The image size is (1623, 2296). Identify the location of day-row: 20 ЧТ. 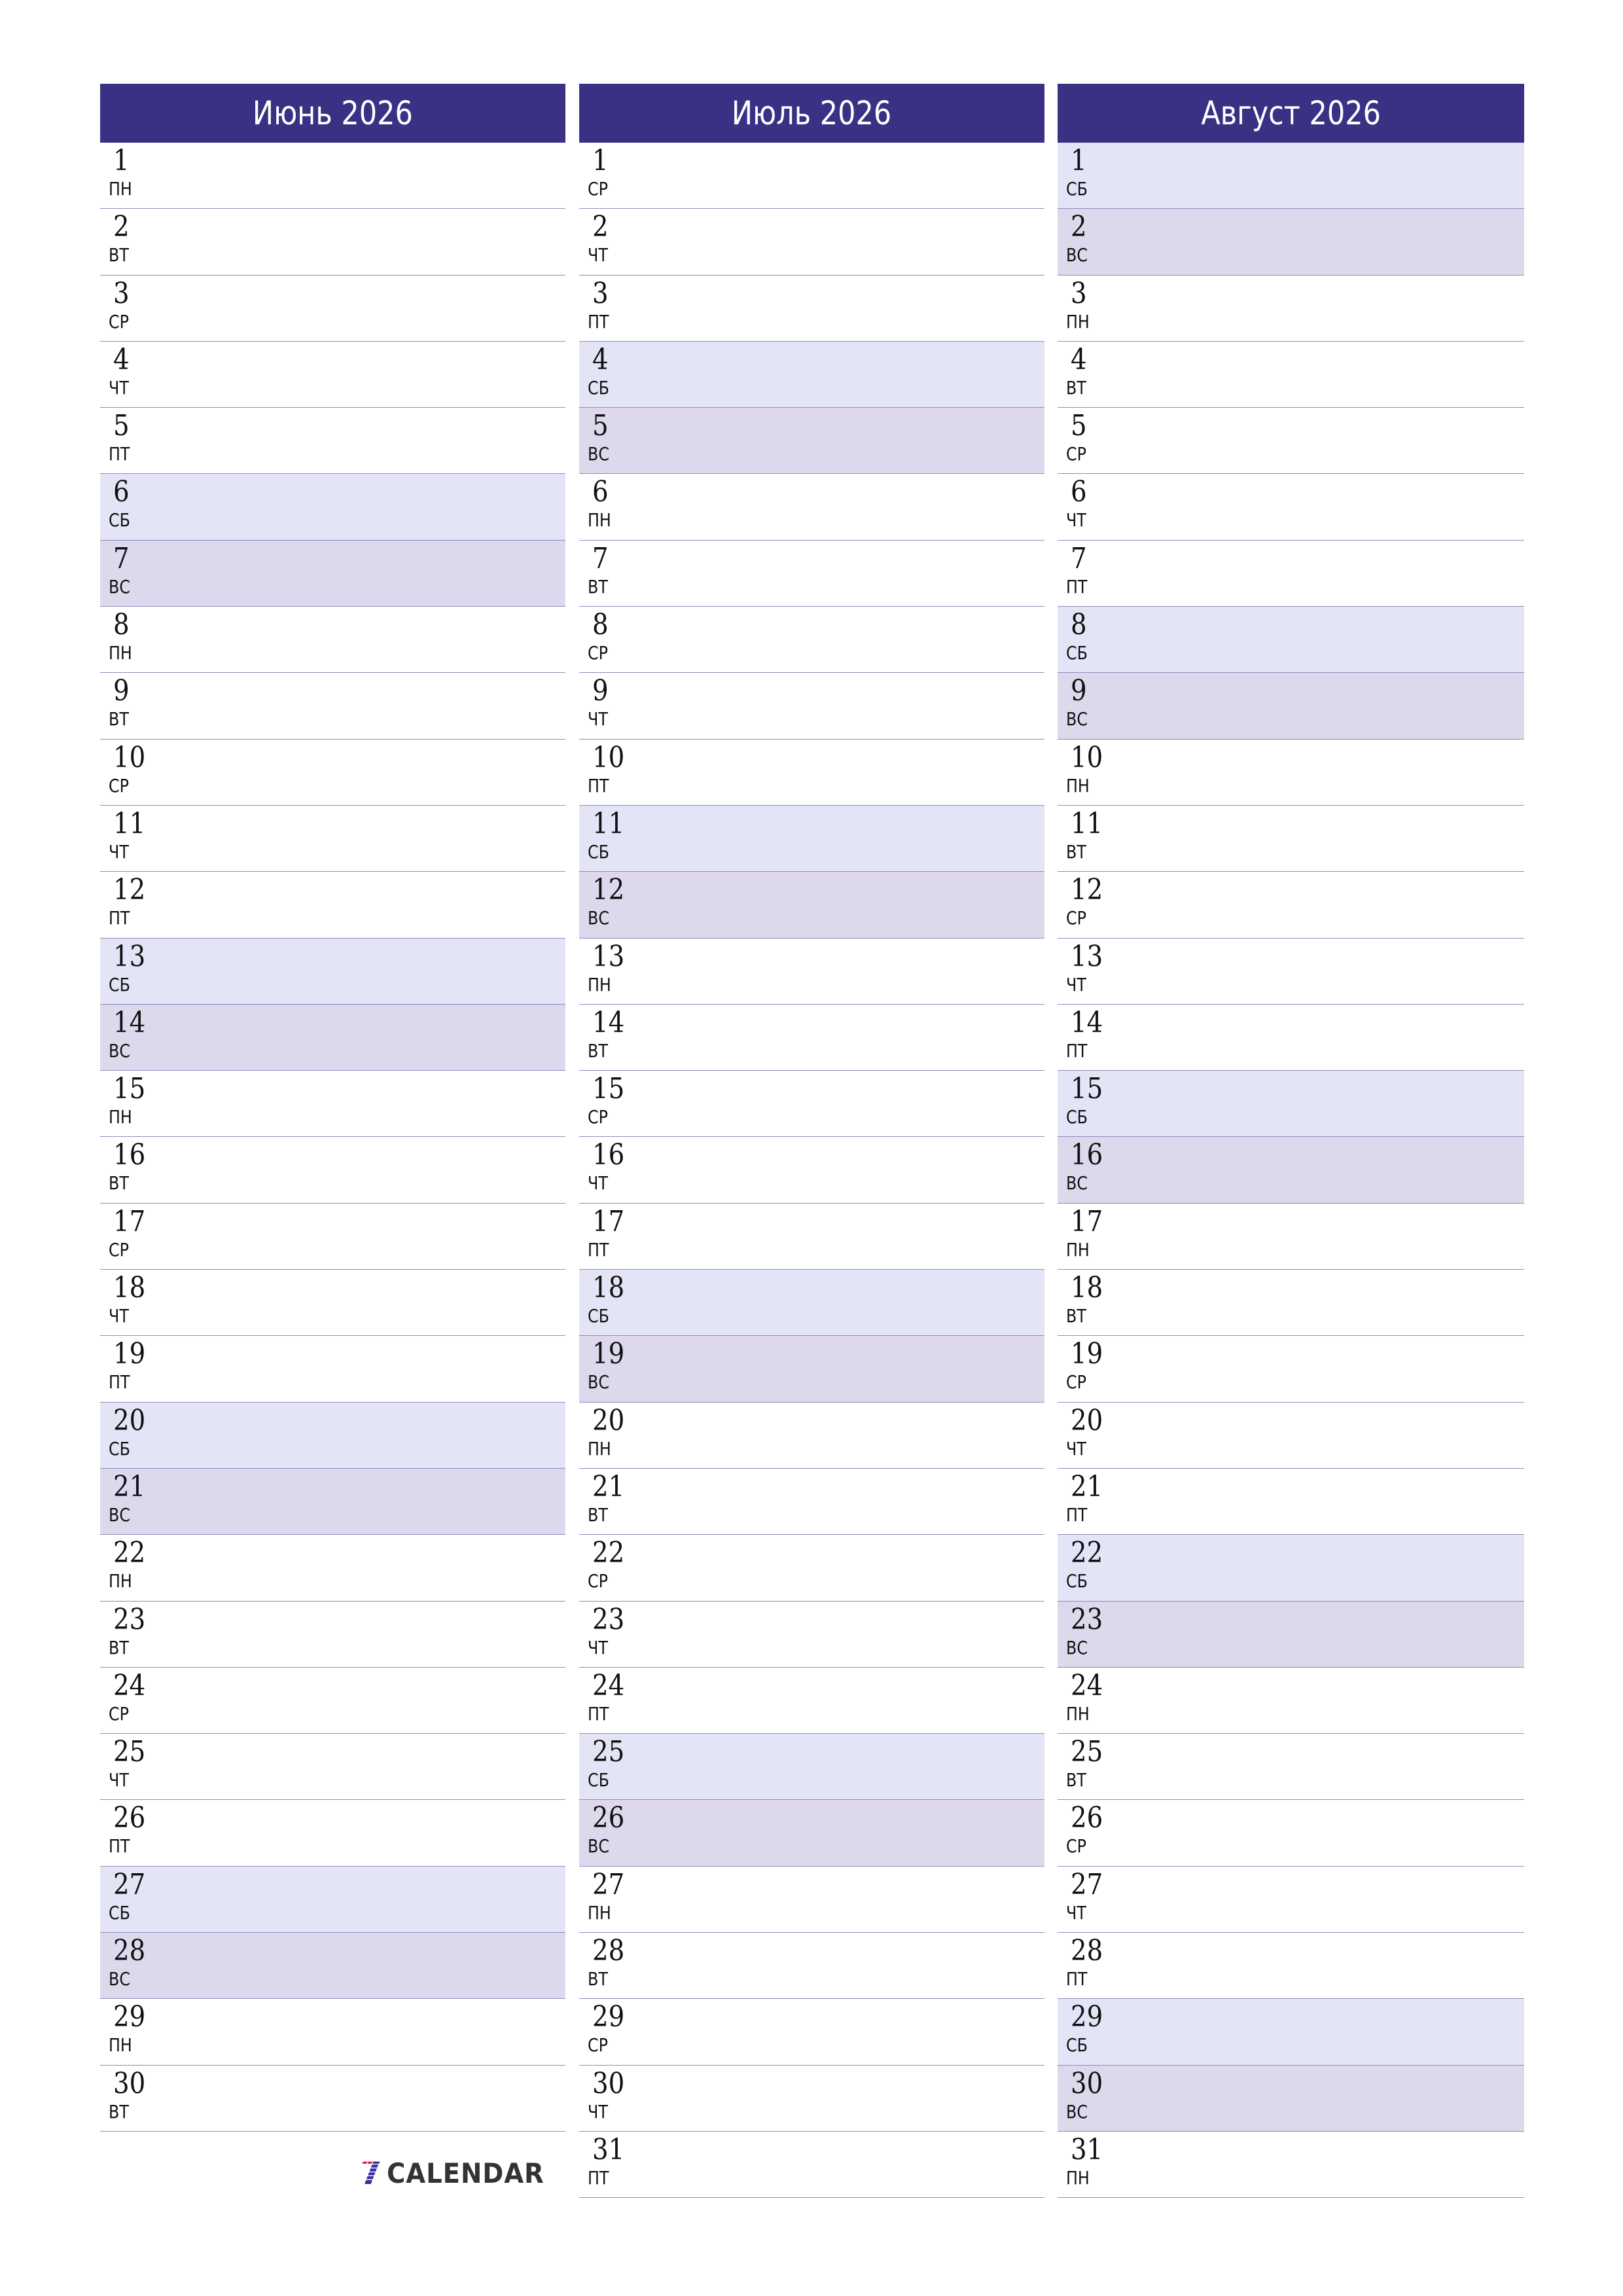
(1291, 1436).